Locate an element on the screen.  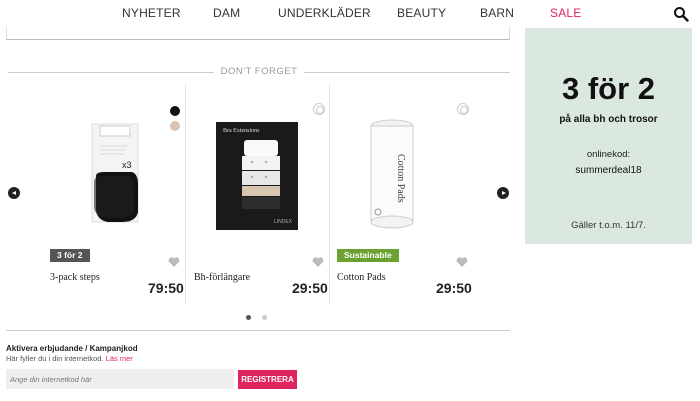
top-content-box is located at coordinates (258, 33).